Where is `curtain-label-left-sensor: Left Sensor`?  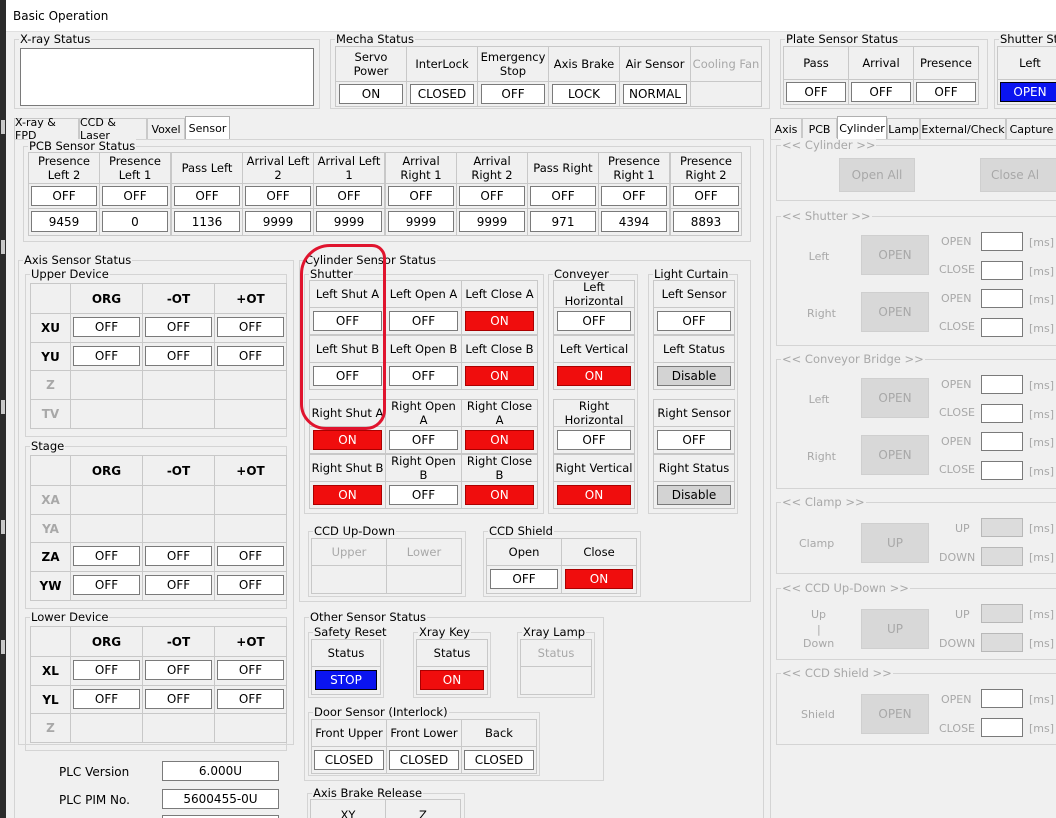
curtain-label-left-sensor: Left Sensor is located at coordinates (694, 294).